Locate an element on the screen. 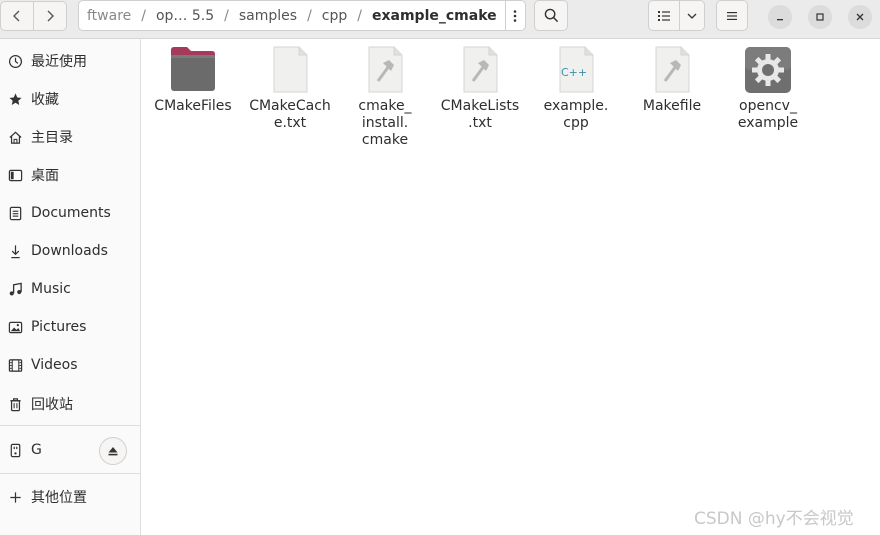  file-name: example. cpp is located at coordinates (576, 114).